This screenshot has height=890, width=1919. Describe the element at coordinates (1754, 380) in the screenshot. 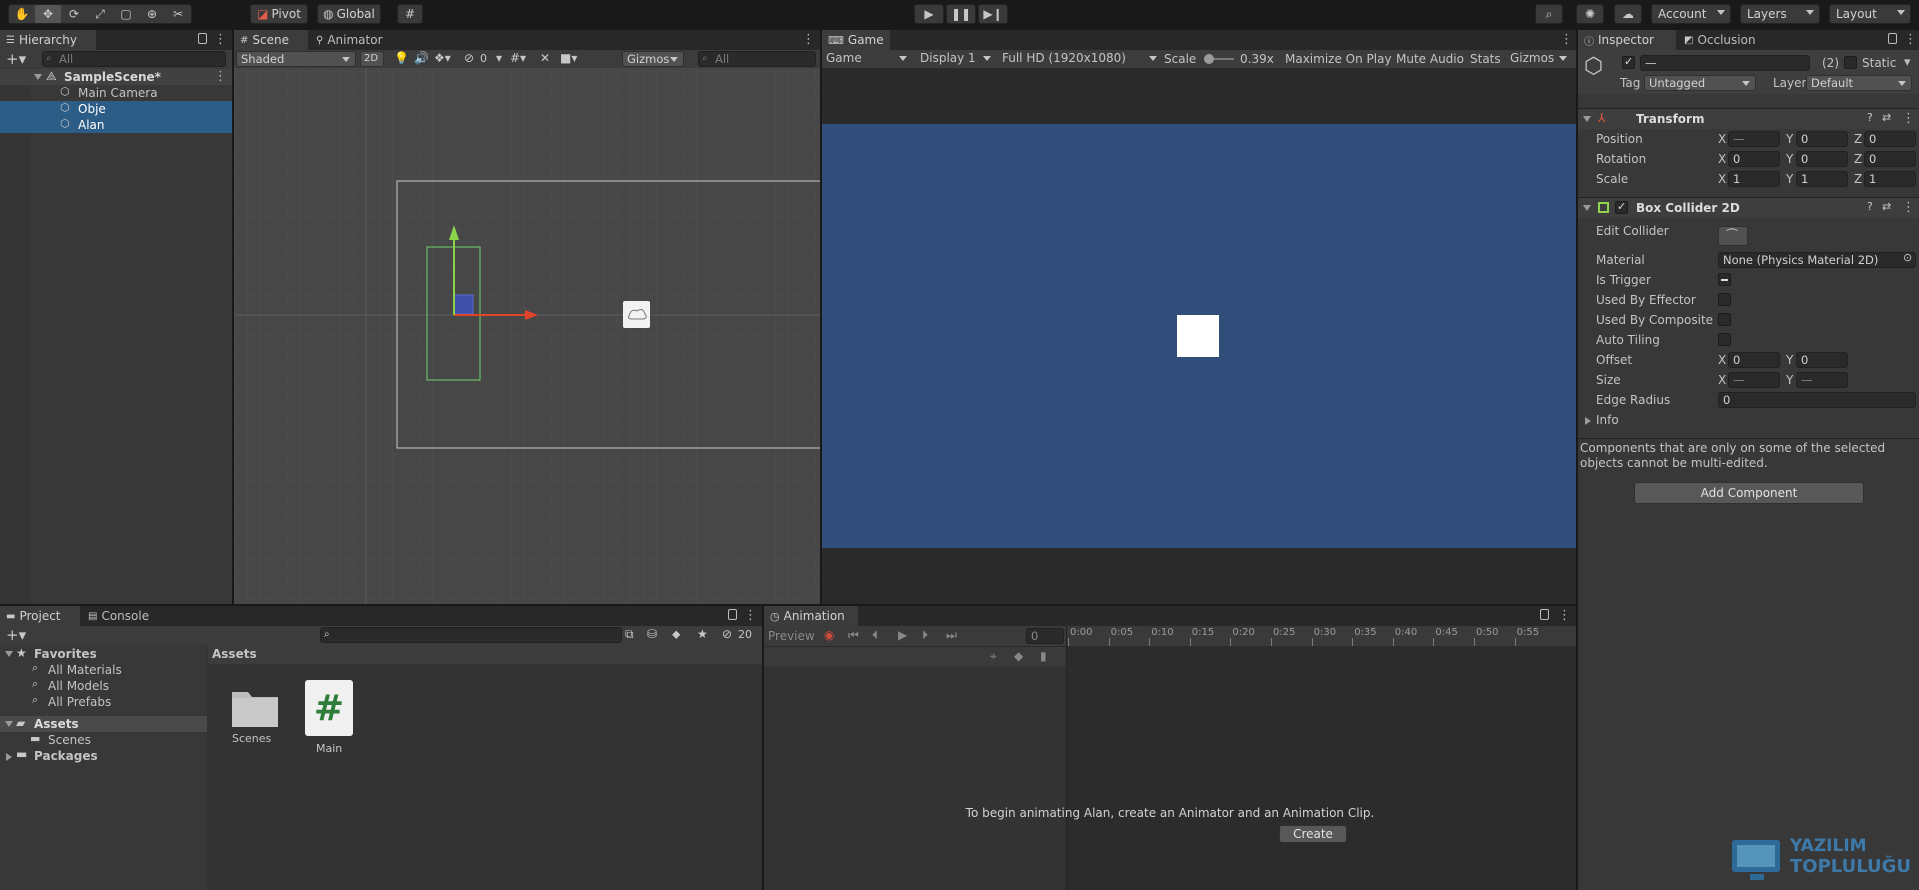

I see `size-x-input: —` at that location.